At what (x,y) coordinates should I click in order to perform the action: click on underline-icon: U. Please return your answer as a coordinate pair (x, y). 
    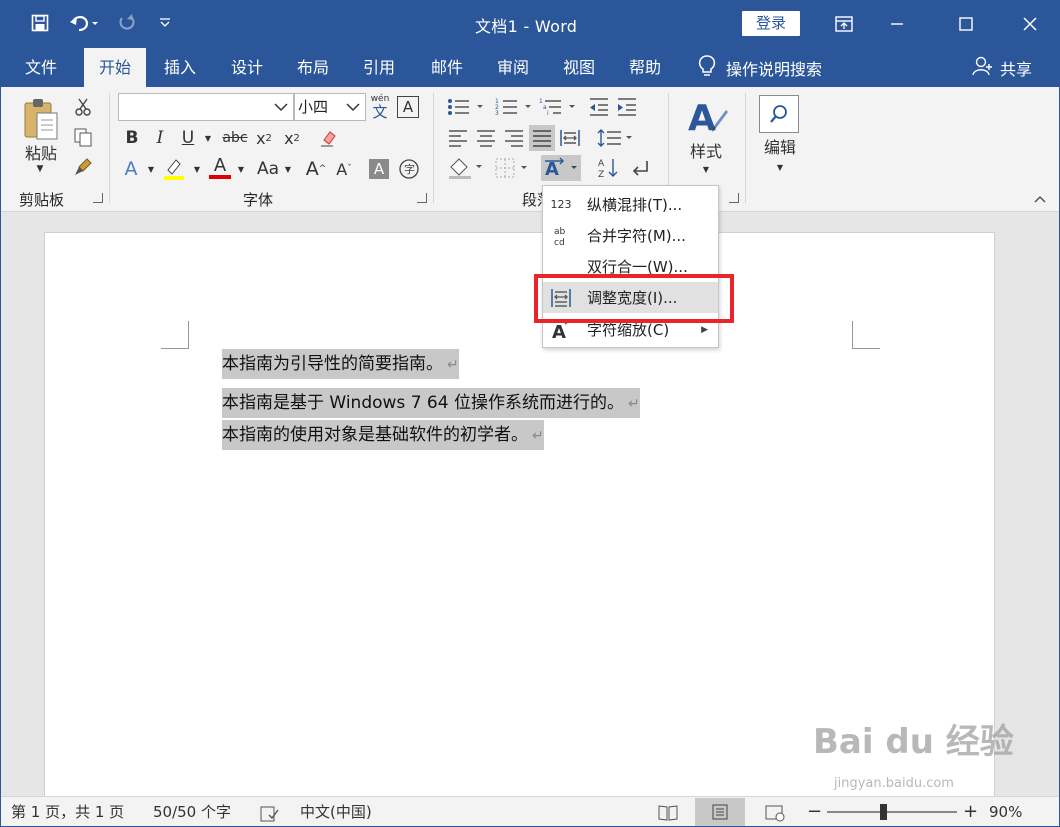
    Looking at the image, I should click on (188, 138).